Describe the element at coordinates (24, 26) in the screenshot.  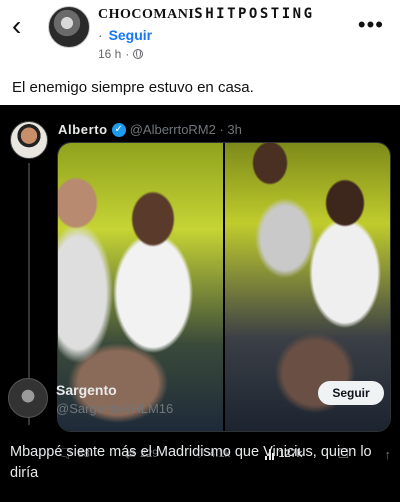
I see `back-arrow-icon: ‹` at that location.